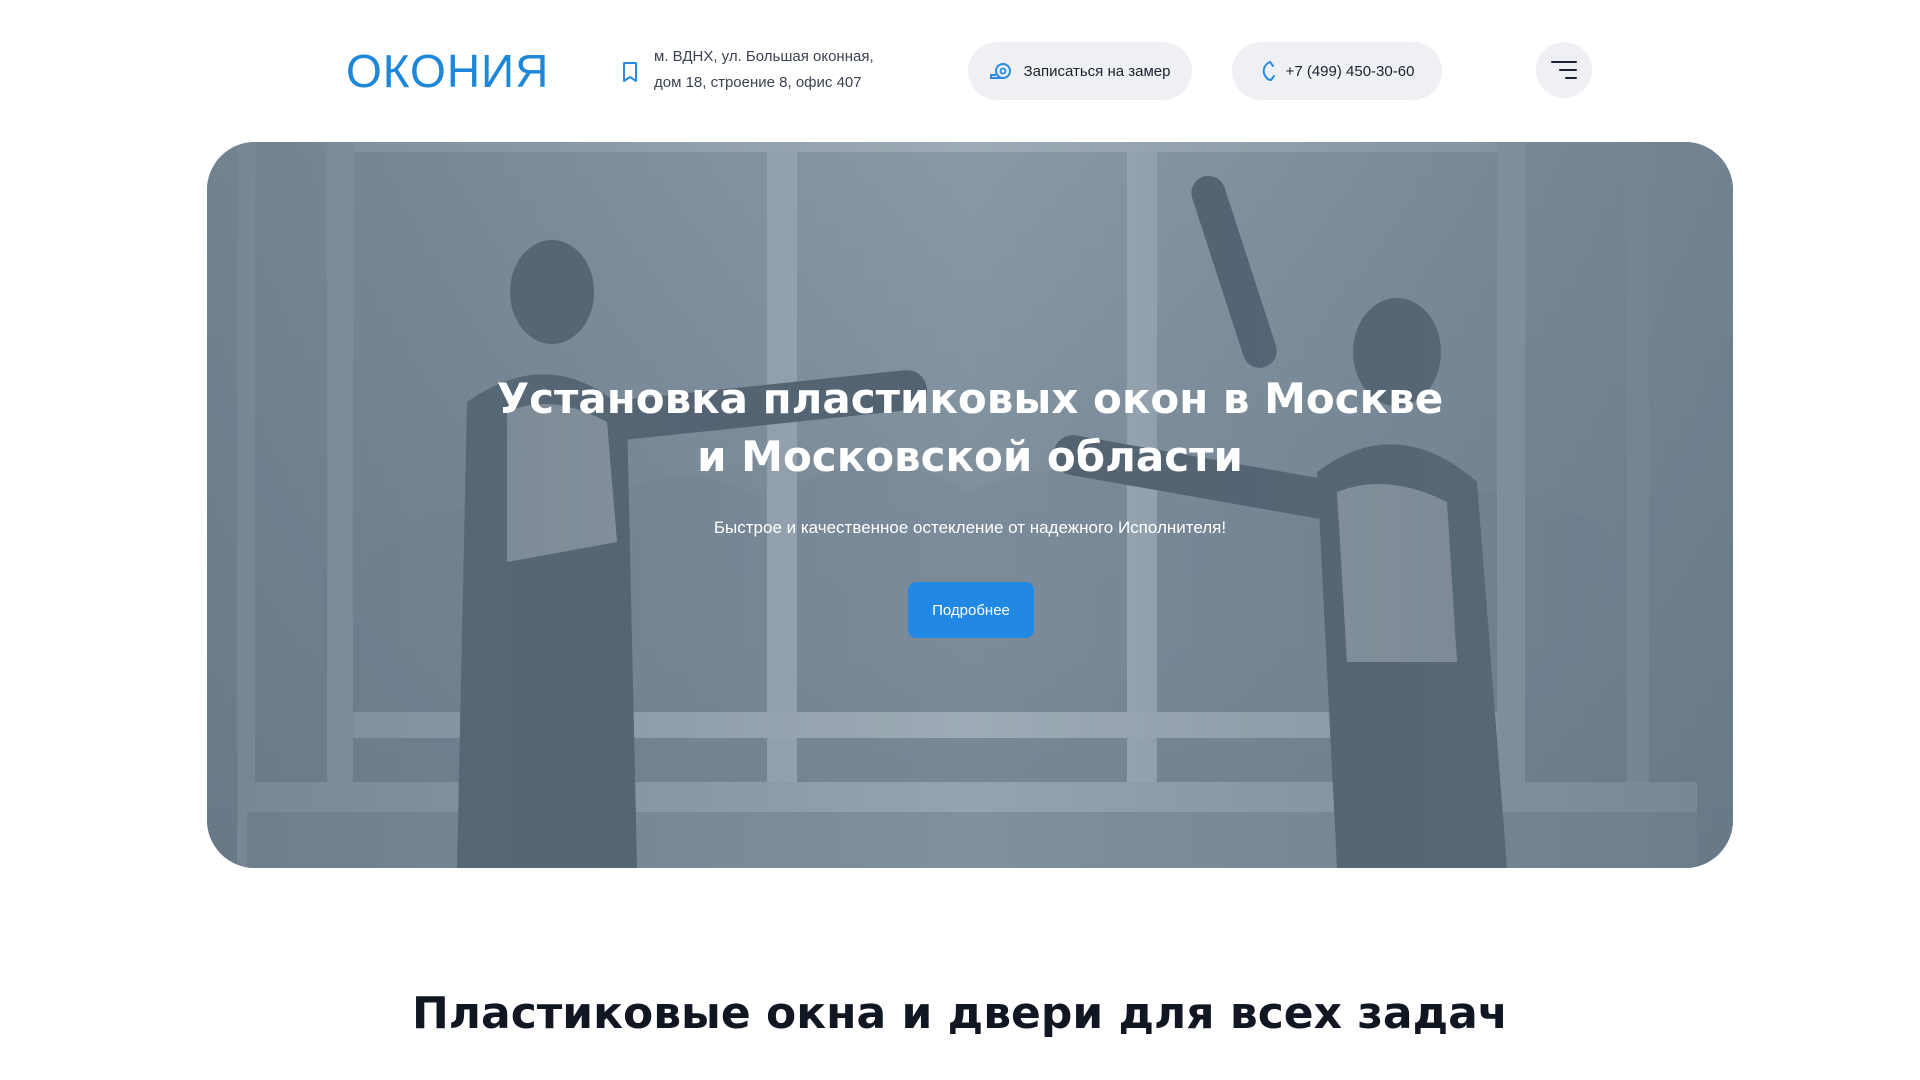 The image size is (1920, 1080). I want to click on book-measurement-label: Записаться на замер, so click(1097, 71).